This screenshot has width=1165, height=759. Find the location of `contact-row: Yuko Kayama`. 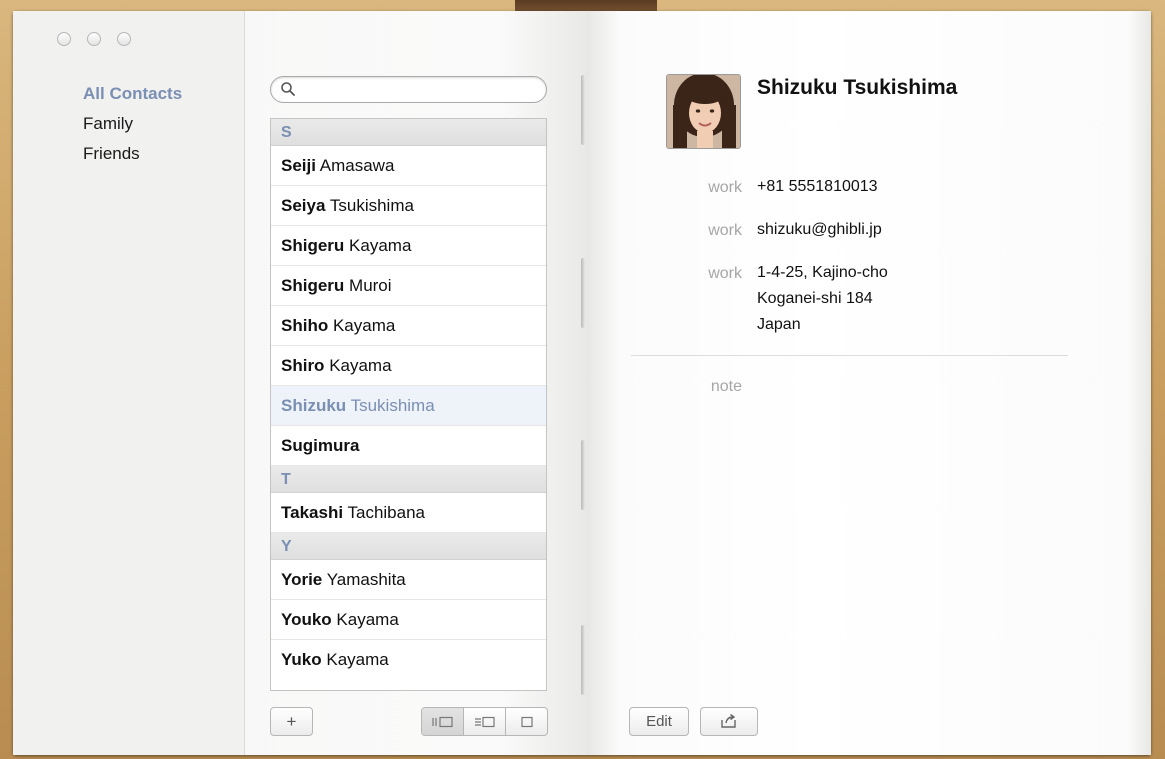

contact-row: Yuko Kayama is located at coordinates (408, 660).